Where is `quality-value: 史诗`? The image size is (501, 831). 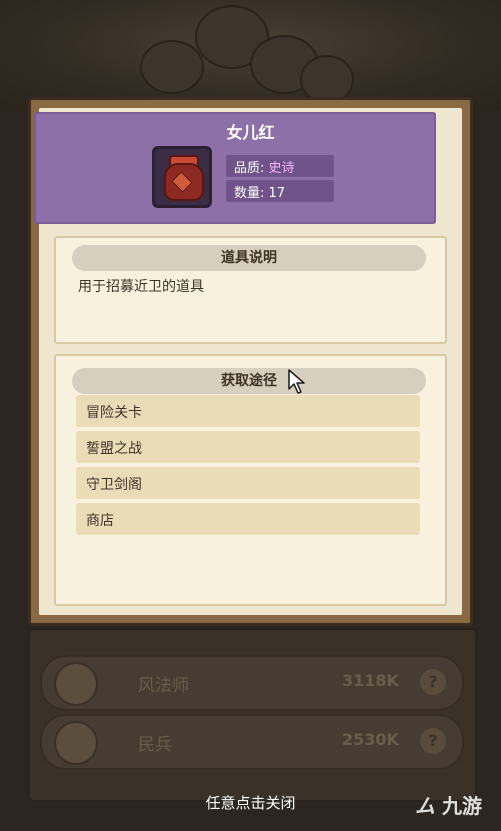
quality-value: 史诗 is located at coordinates (281, 168).